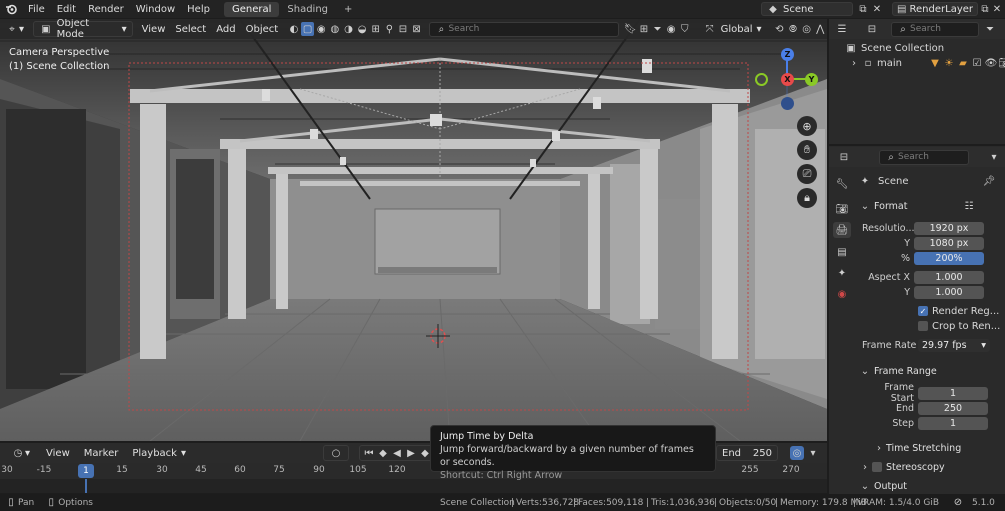 The height and width of the screenshot is (511, 1005). I want to click on menu-window: Window, so click(155, 9).